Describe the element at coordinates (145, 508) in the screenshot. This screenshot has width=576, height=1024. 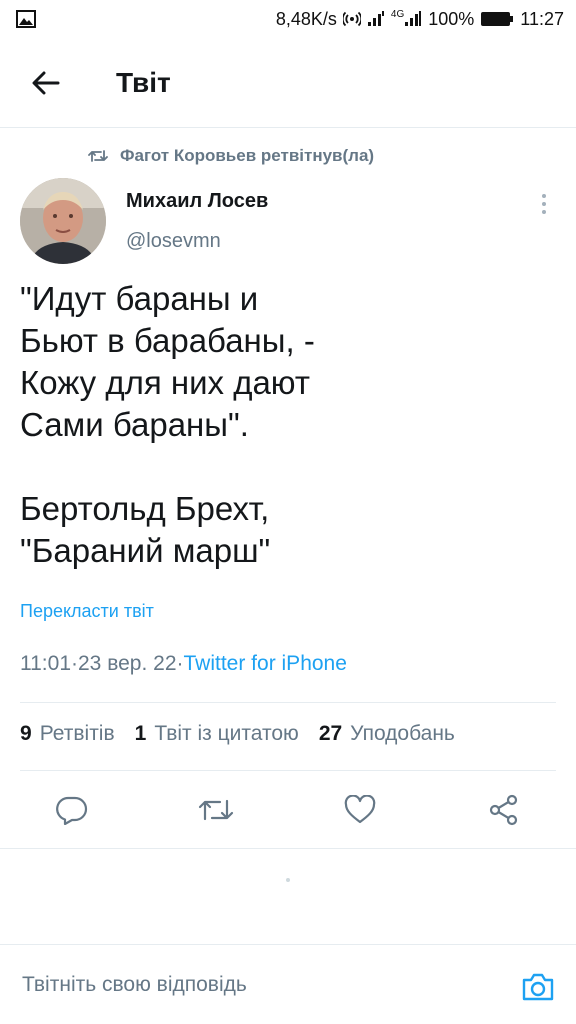
I see `tweet-line: Бертольд Брехт,` at that location.